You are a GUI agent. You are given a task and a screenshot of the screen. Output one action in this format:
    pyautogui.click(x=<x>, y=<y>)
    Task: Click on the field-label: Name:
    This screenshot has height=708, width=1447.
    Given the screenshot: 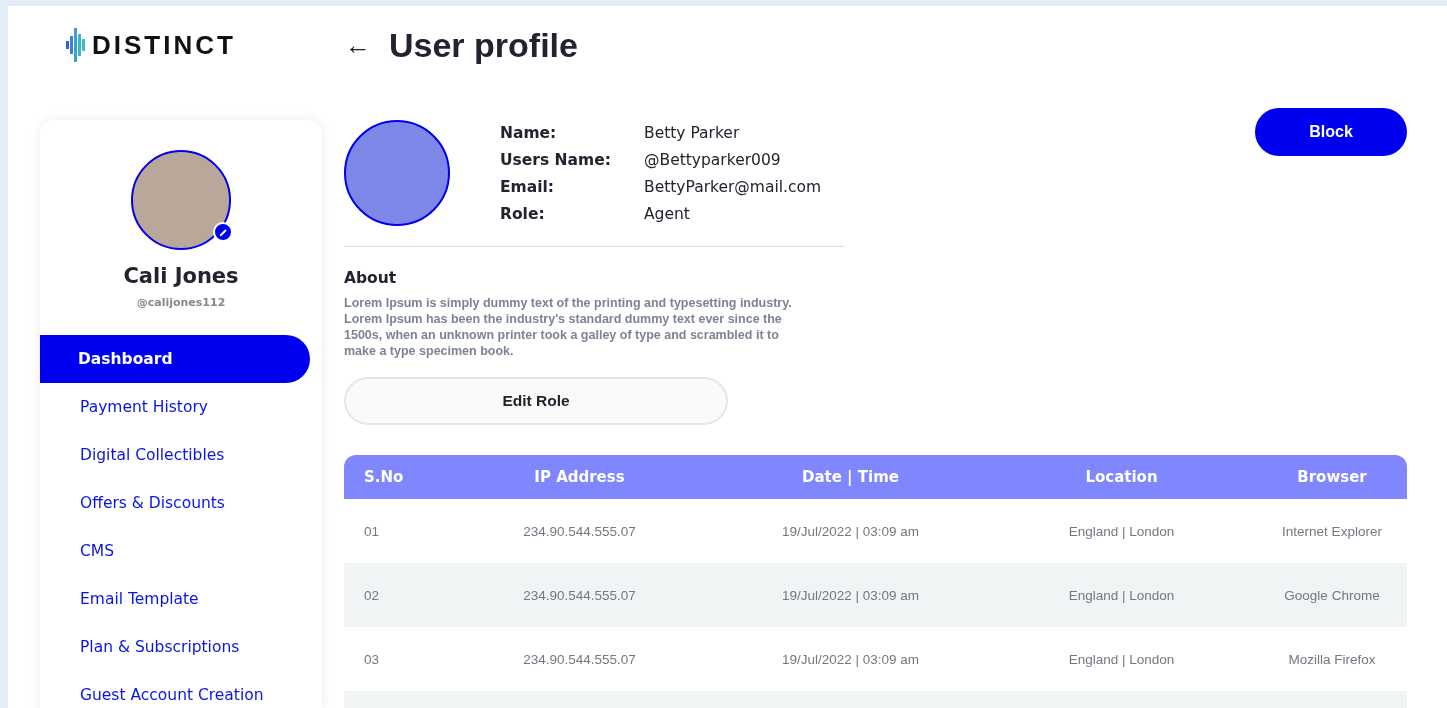 What is the action you would take?
    pyautogui.click(x=529, y=132)
    